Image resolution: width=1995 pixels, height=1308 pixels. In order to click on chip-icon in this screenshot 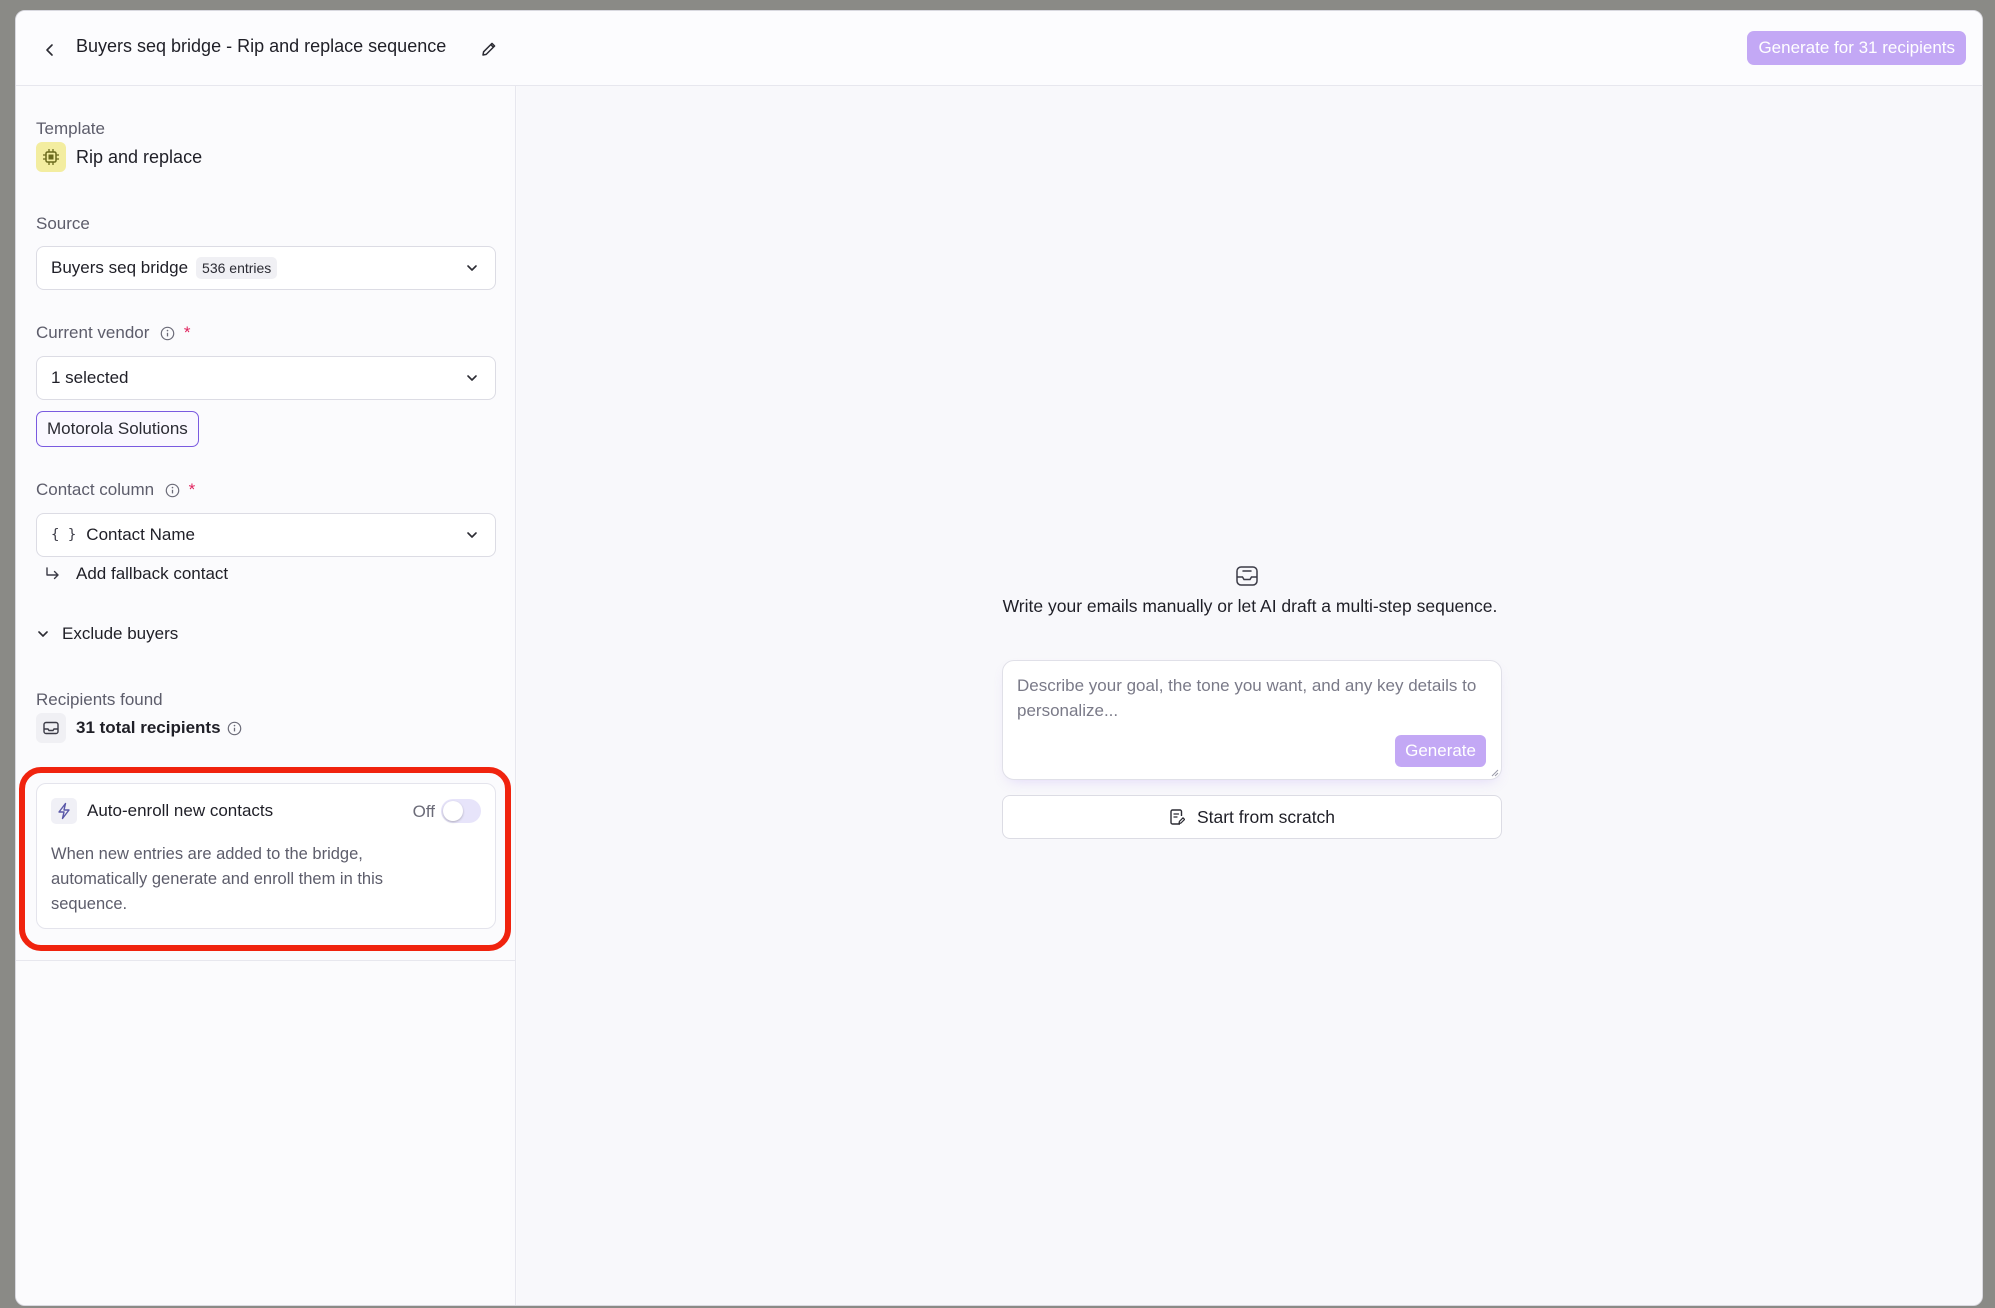, I will do `click(51, 157)`.